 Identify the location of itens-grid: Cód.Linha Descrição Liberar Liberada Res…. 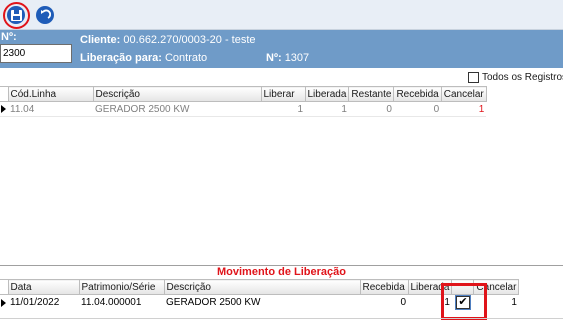
(243, 101).